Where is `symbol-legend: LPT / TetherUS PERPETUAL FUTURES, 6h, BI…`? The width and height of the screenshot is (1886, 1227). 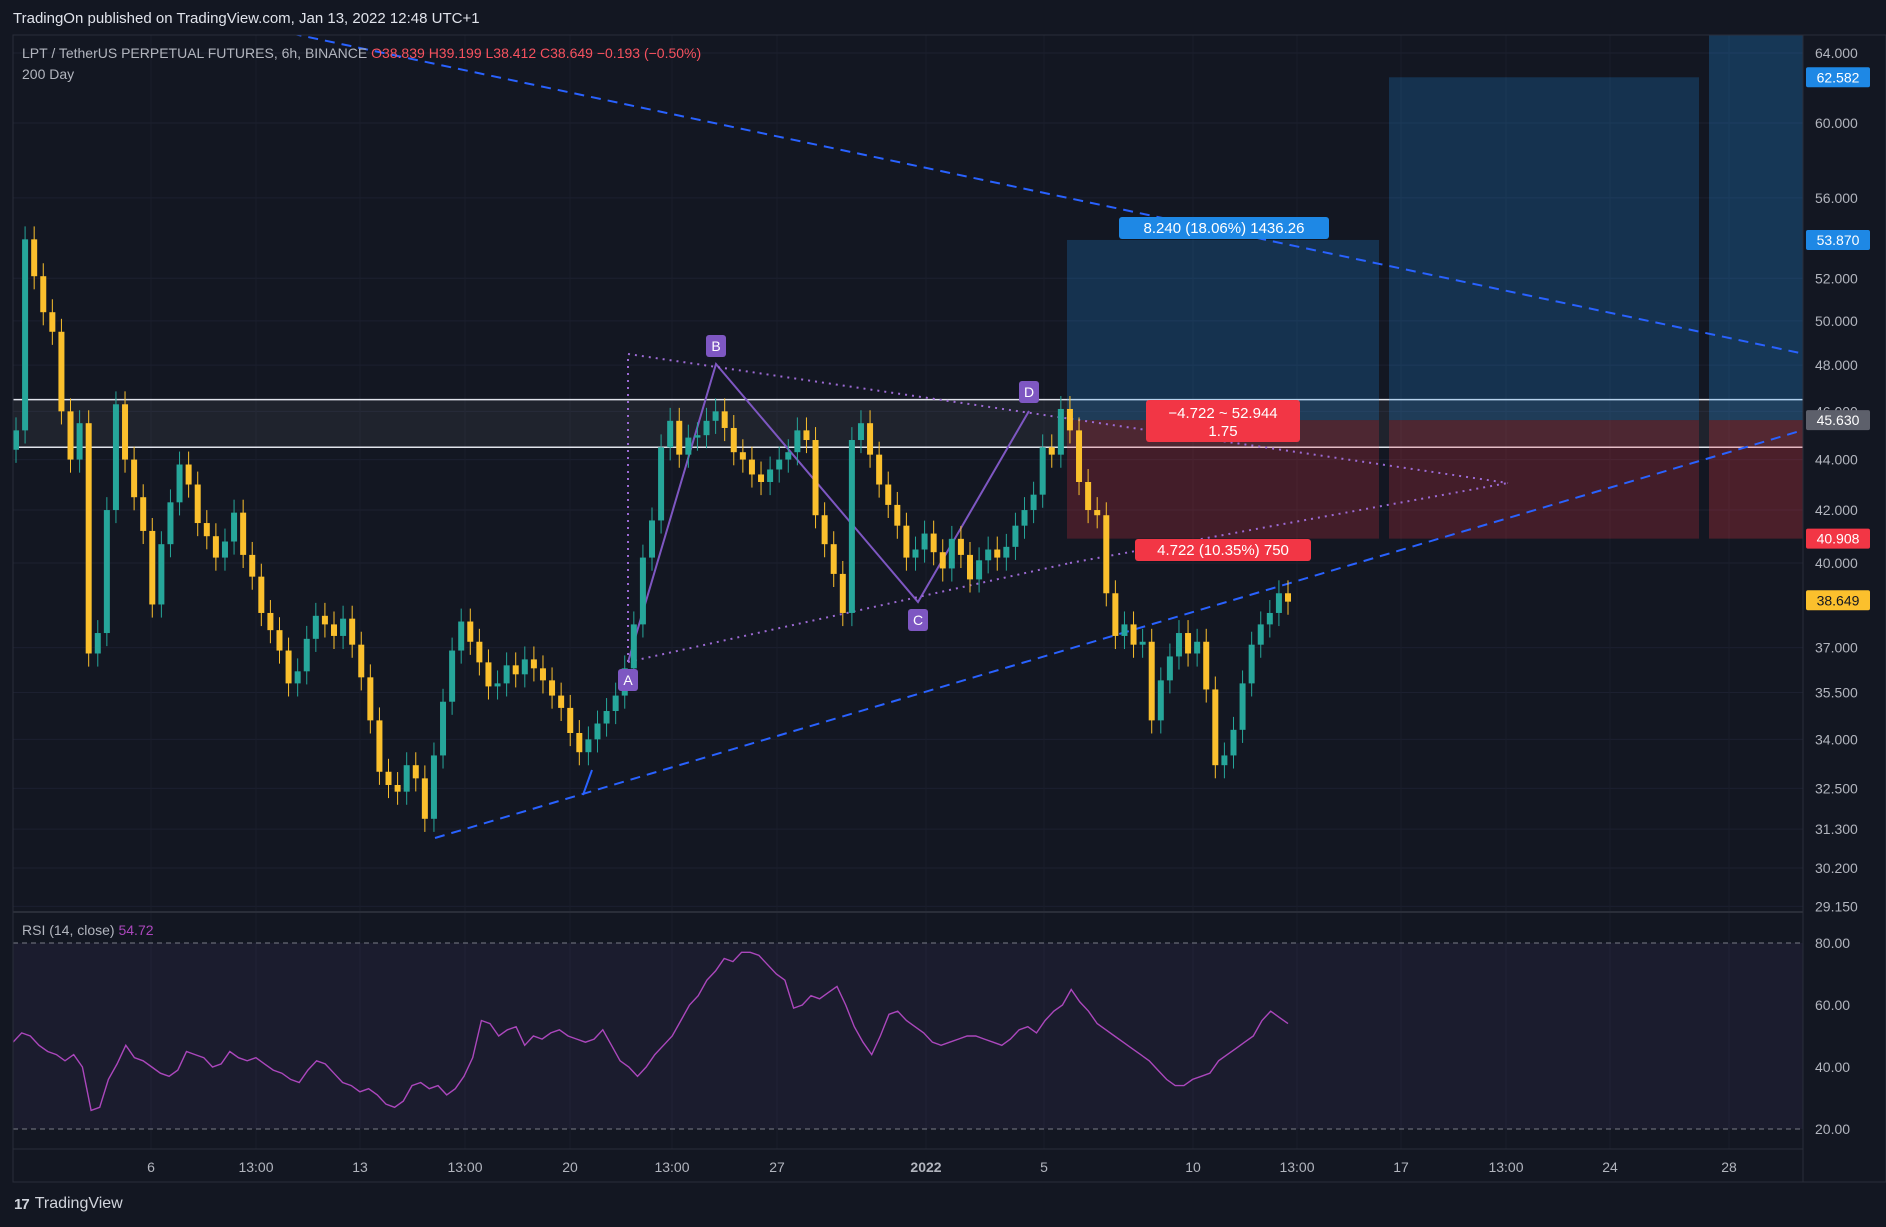 symbol-legend: LPT / TetherUS PERPETUAL FUTURES, 6h, BI… is located at coordinates (361, 53).